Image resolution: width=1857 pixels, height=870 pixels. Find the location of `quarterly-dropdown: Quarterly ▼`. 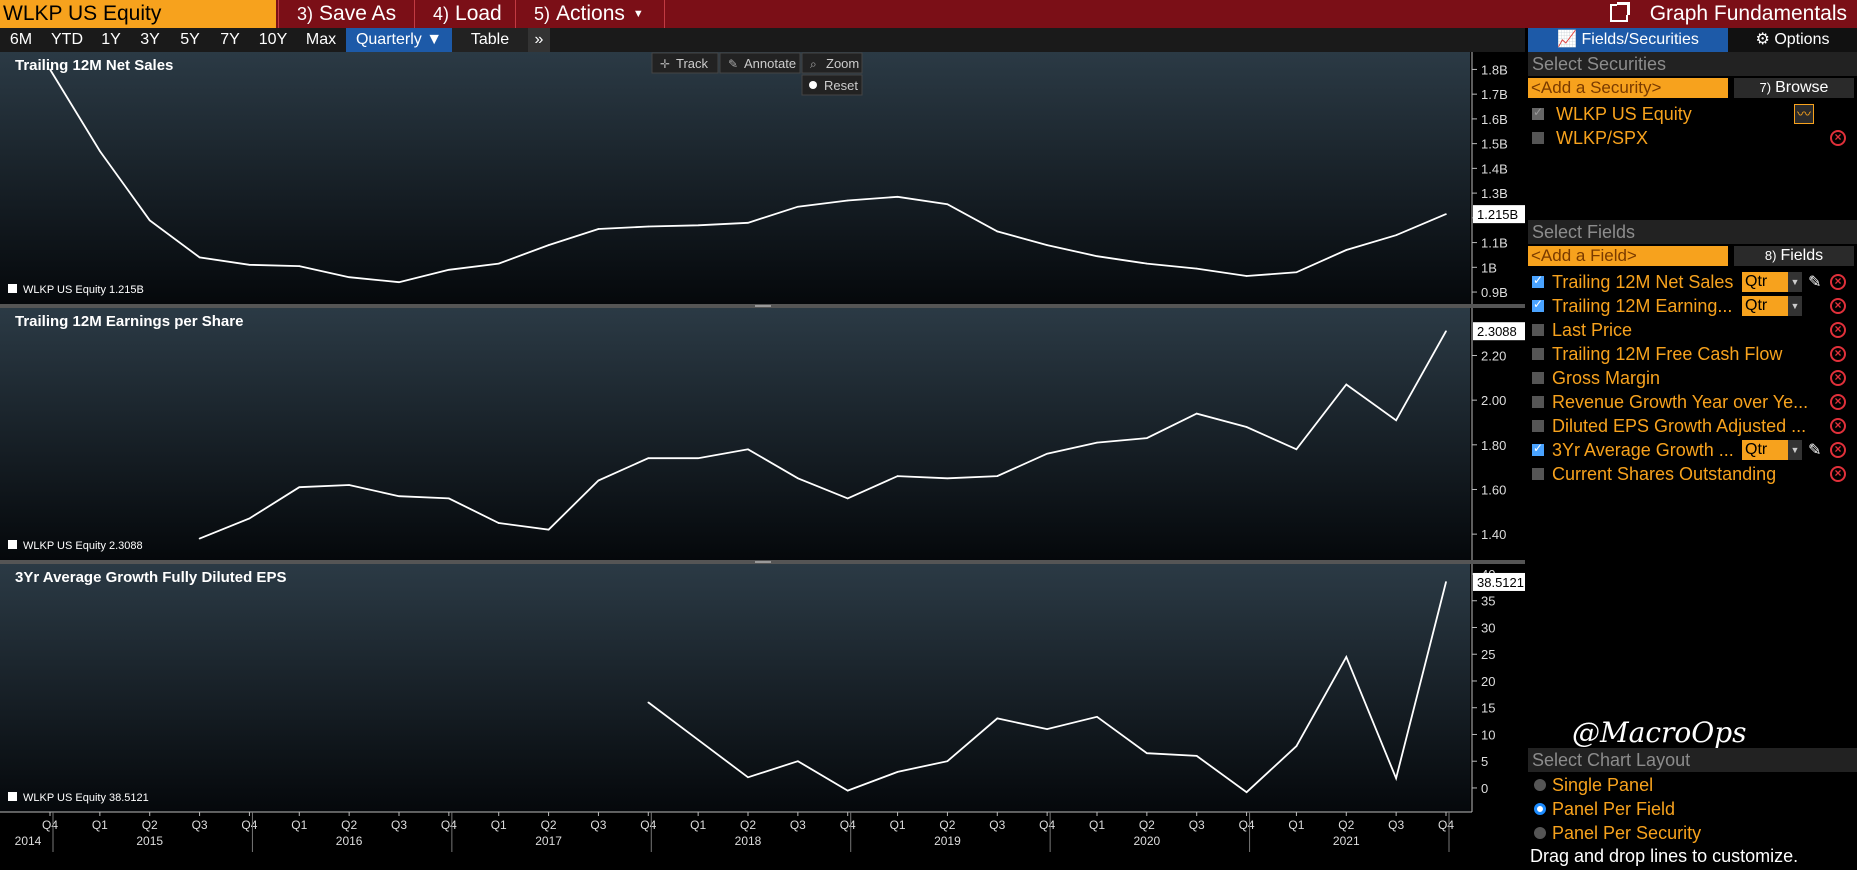

quarterly-dropdown: Quarterly ▼ is located at coordinates (399, 40).